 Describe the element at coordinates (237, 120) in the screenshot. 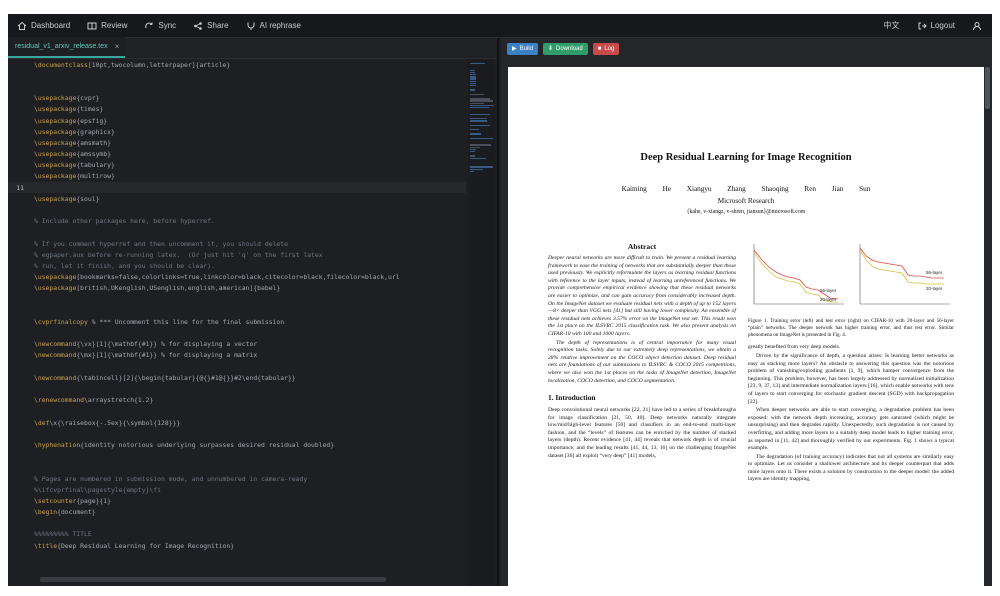

I see `code-line: \usepackage{epsfig}` at that location.